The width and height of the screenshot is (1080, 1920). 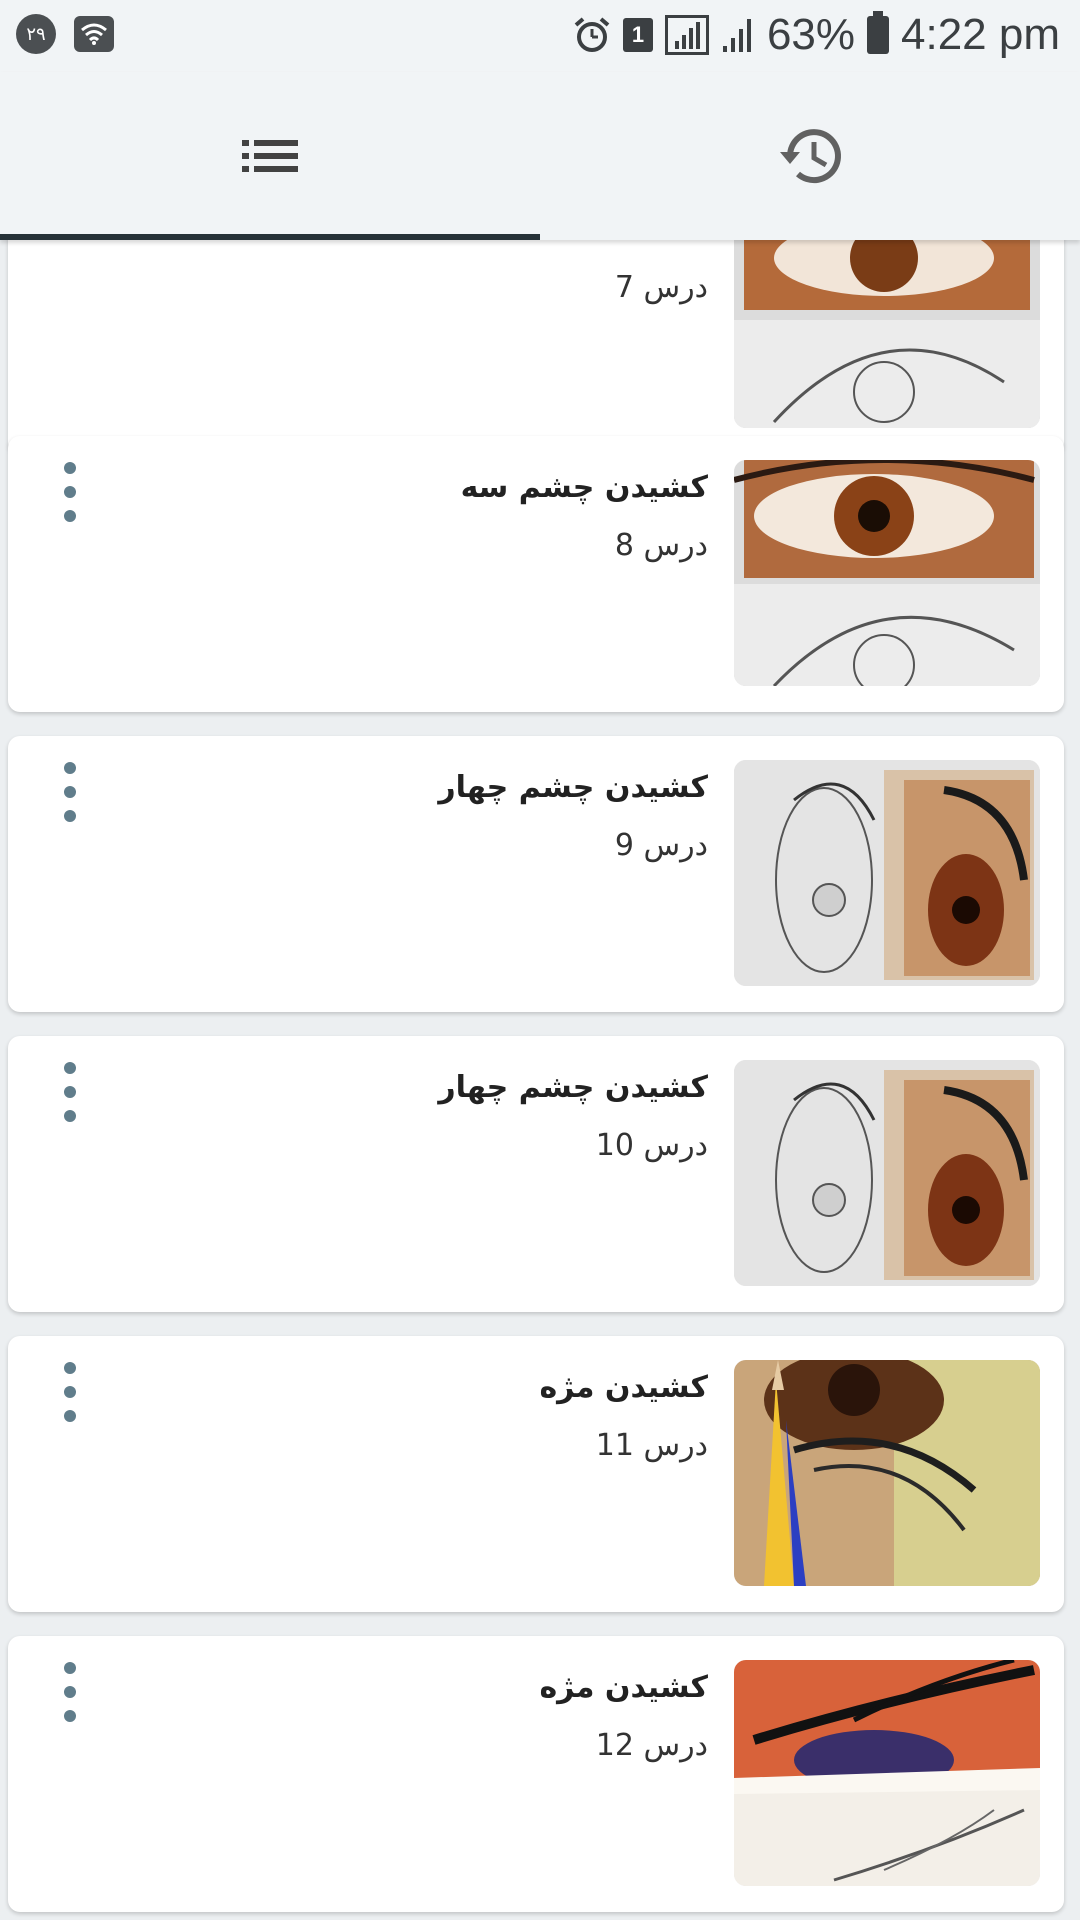 I want to click on tab-bar, so click(x=540, y=156).